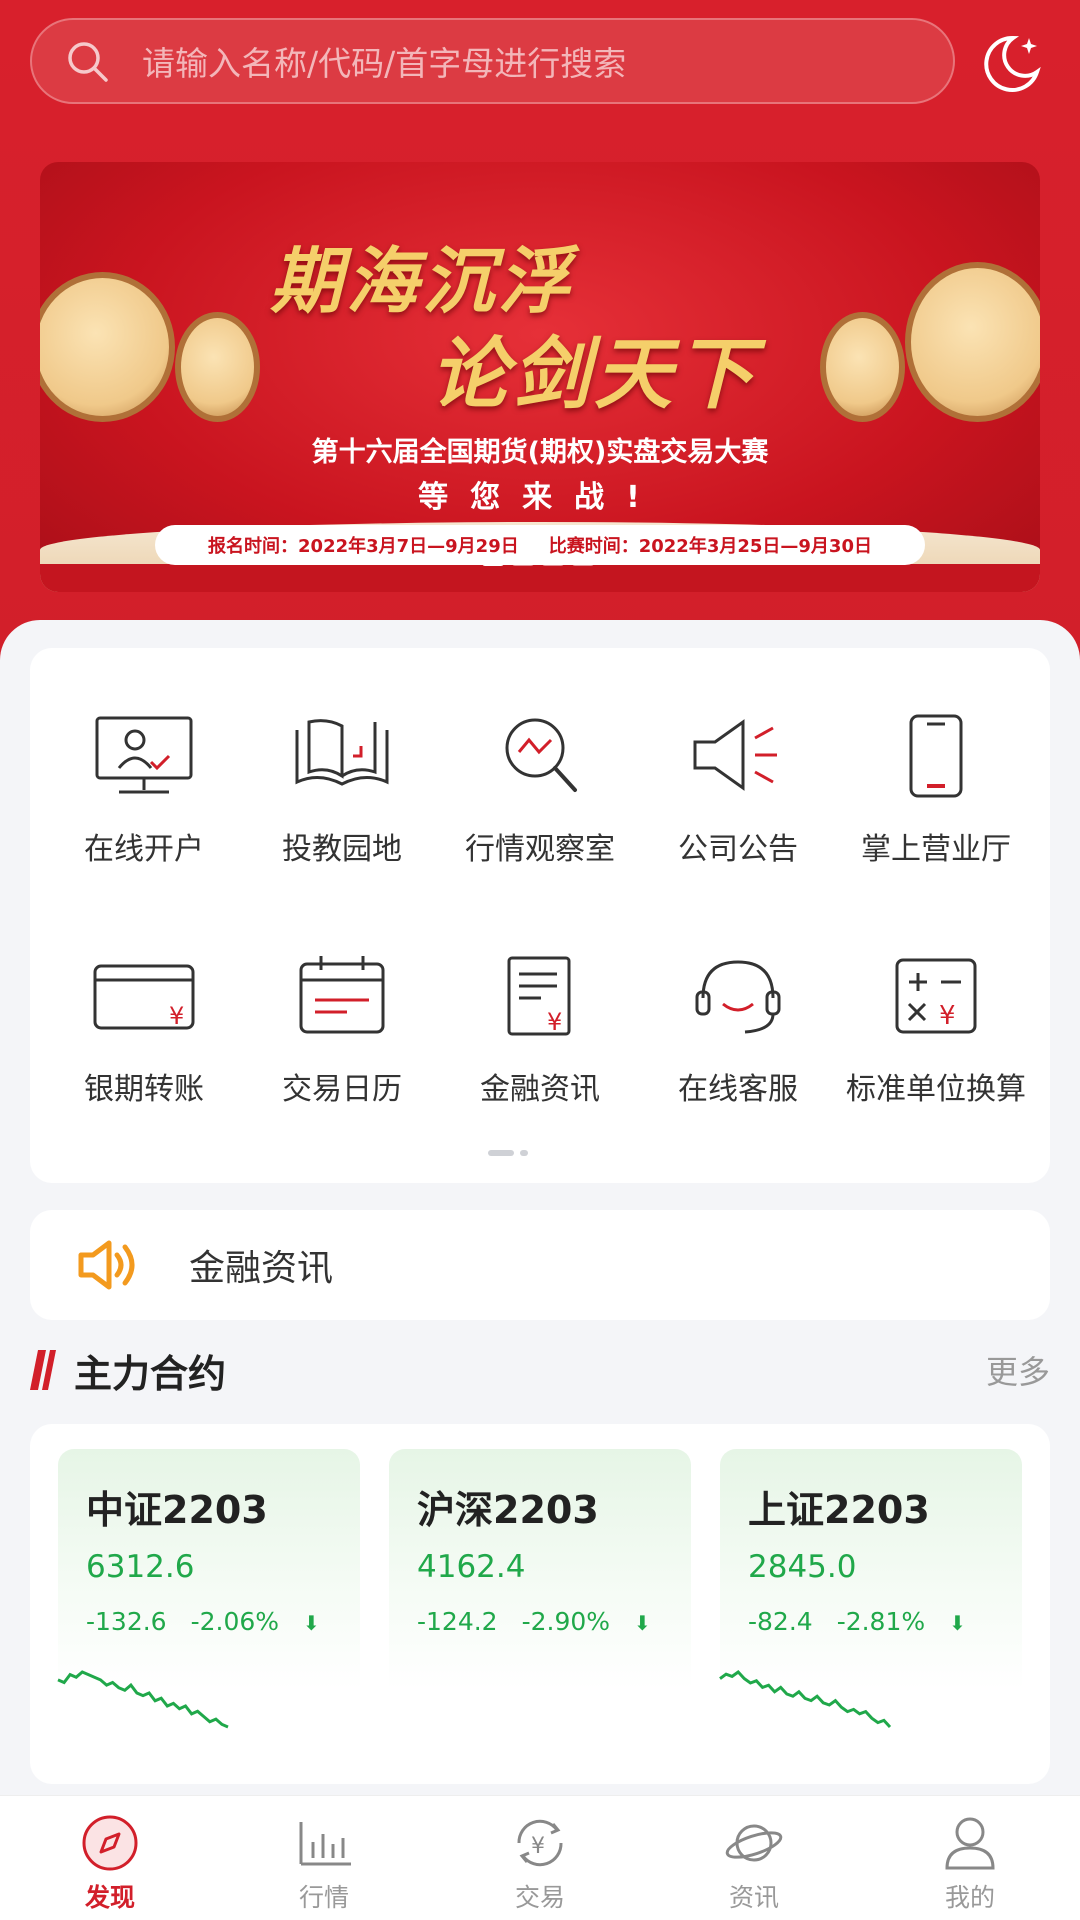 The width and height of the screenshot is (1080, 1920). I want to click on menu-item-finance-news: ¥ 金融资讯, so click(540, 1029).